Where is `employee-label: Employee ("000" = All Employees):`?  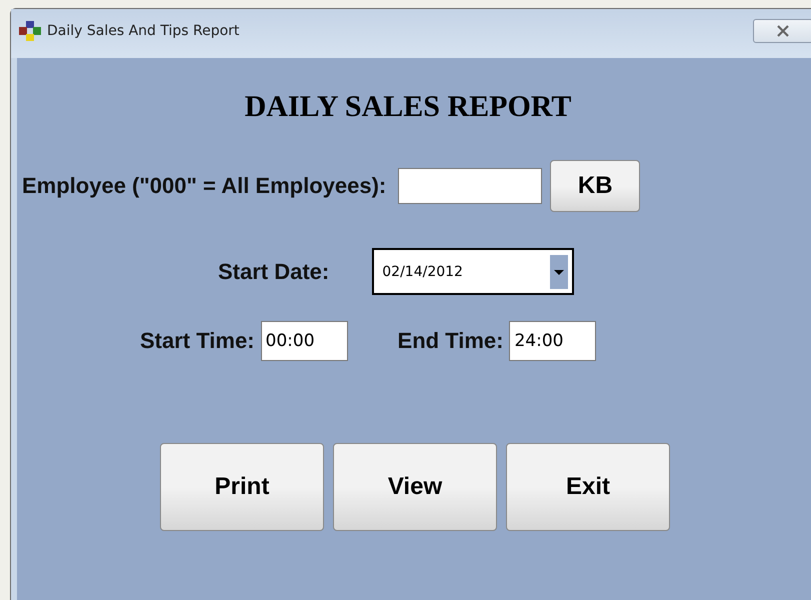 employee-label: Employee ("000" = All Employees): is located at coordinates (204, 186).